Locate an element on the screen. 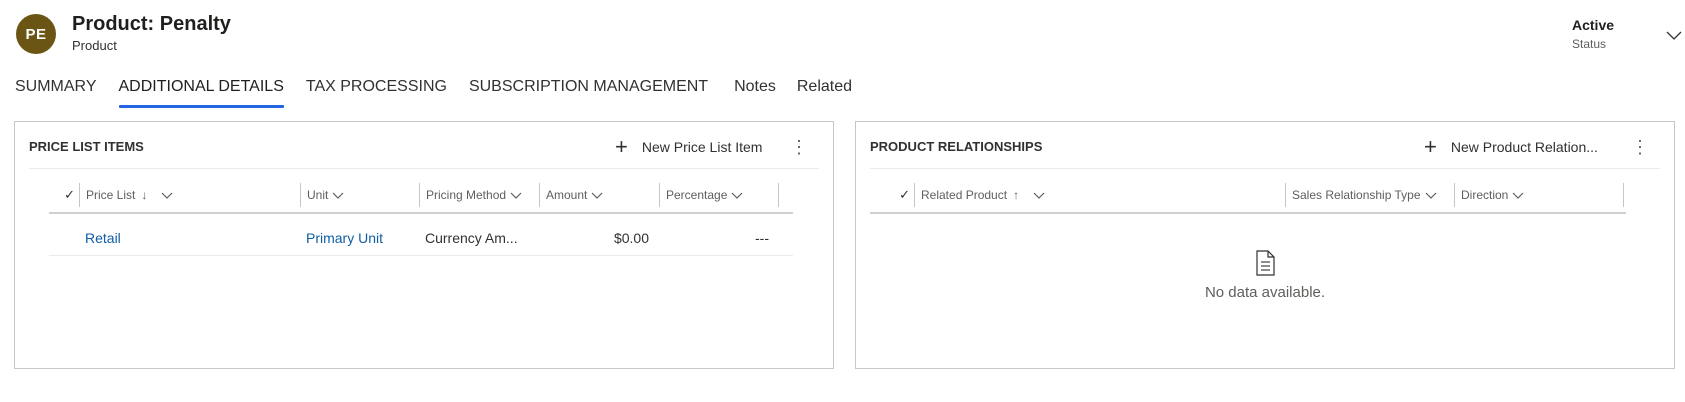 The width and height of the screenshot is (1685, 402). tab-tax-processing: TAX PROCESSING is located at coordinates (376, 93).